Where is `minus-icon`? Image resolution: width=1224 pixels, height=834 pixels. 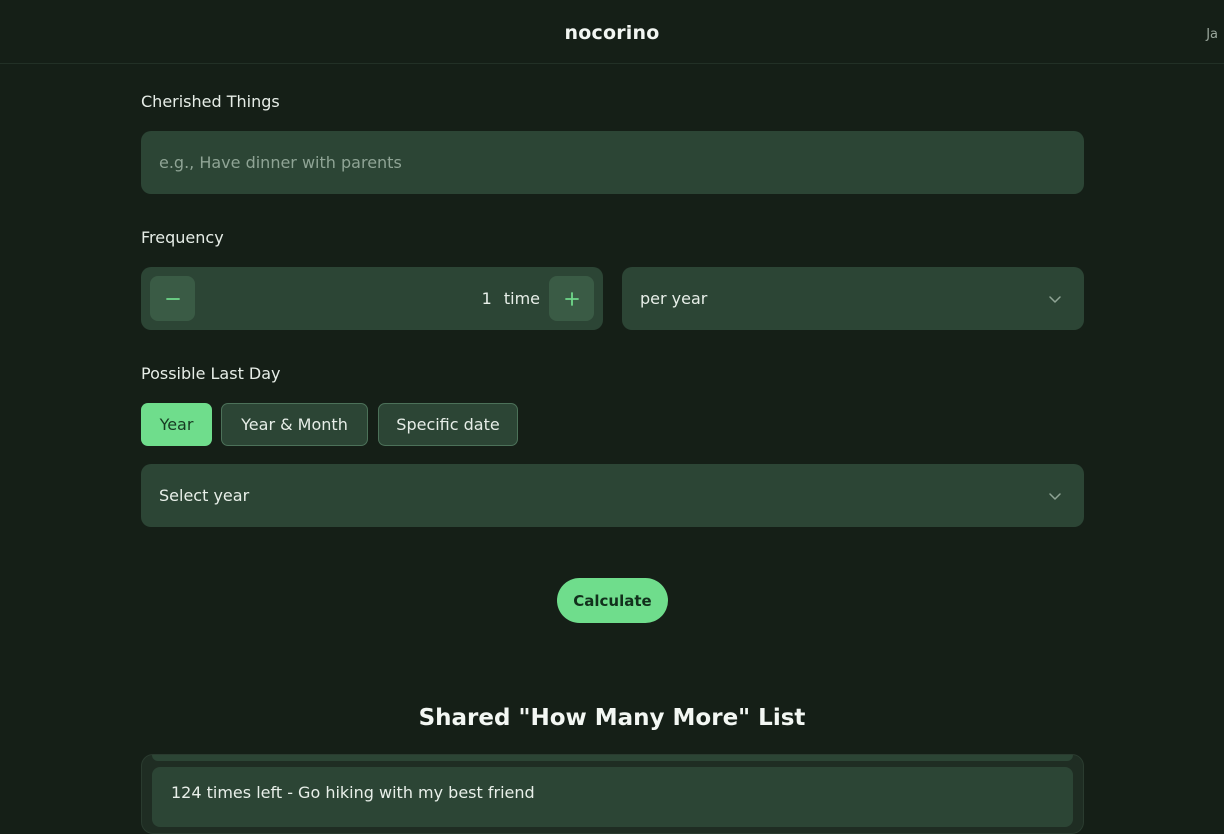
minus-icon is located at coordinates (172, 298).